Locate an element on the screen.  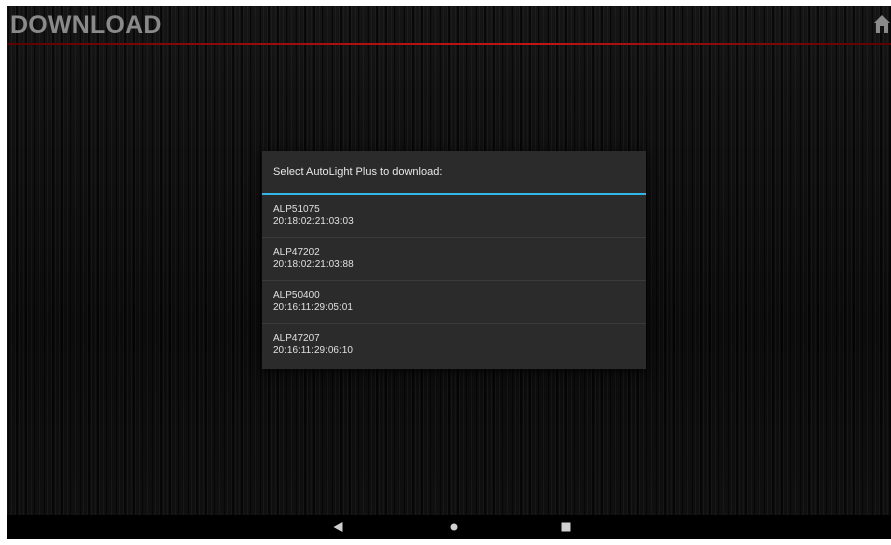
home-circle-icon is located at coordinates (454, 527).